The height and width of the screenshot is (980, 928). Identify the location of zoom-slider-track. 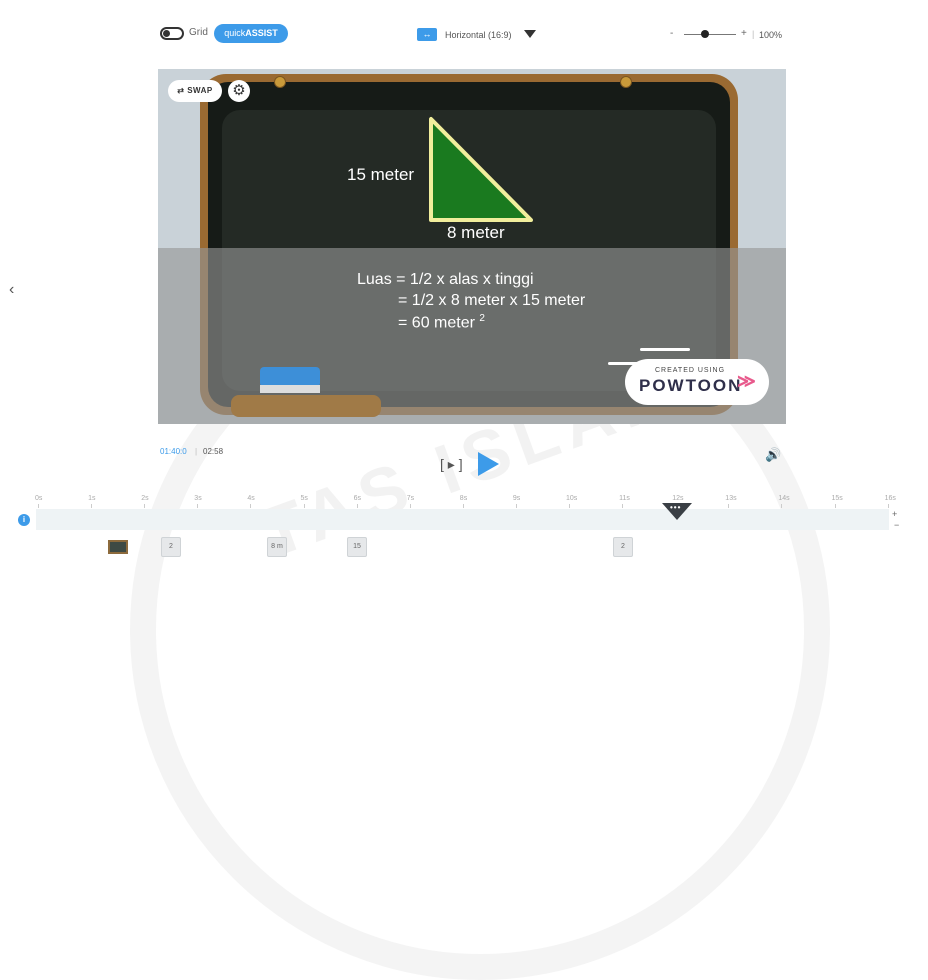
(710, 34).